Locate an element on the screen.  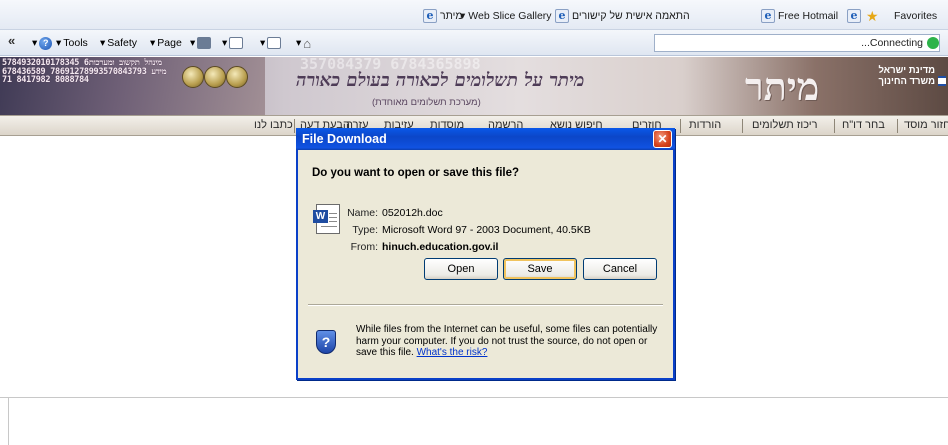
file-from-value: hinuch.education.gov.il is located at coordinates (440, 247).